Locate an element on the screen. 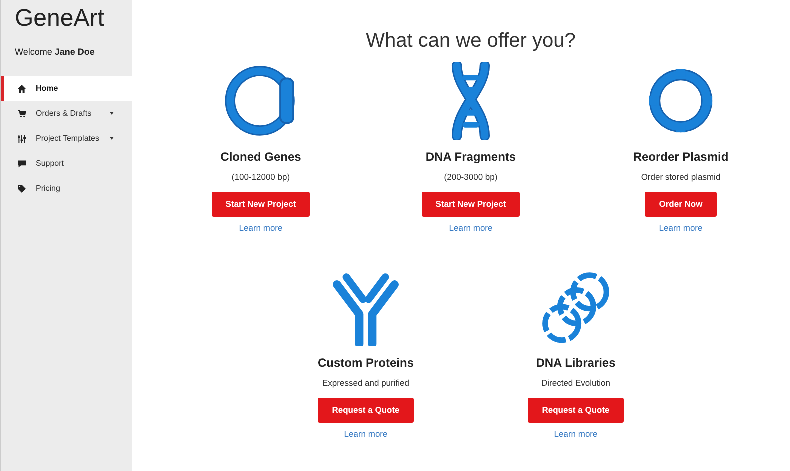 The image size is (790, 471). offer-subtitle: Order stored plasmid is located at coordinates (681, 177).